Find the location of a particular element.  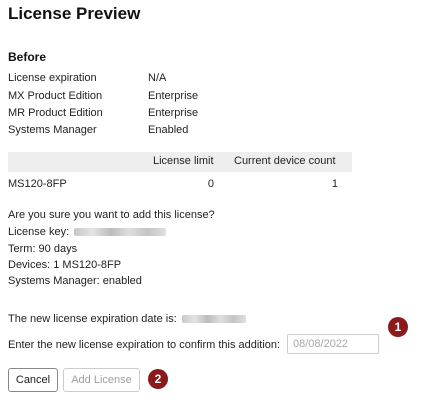

license-table-header: License limit Current device count is located at coordinates (180, 162).